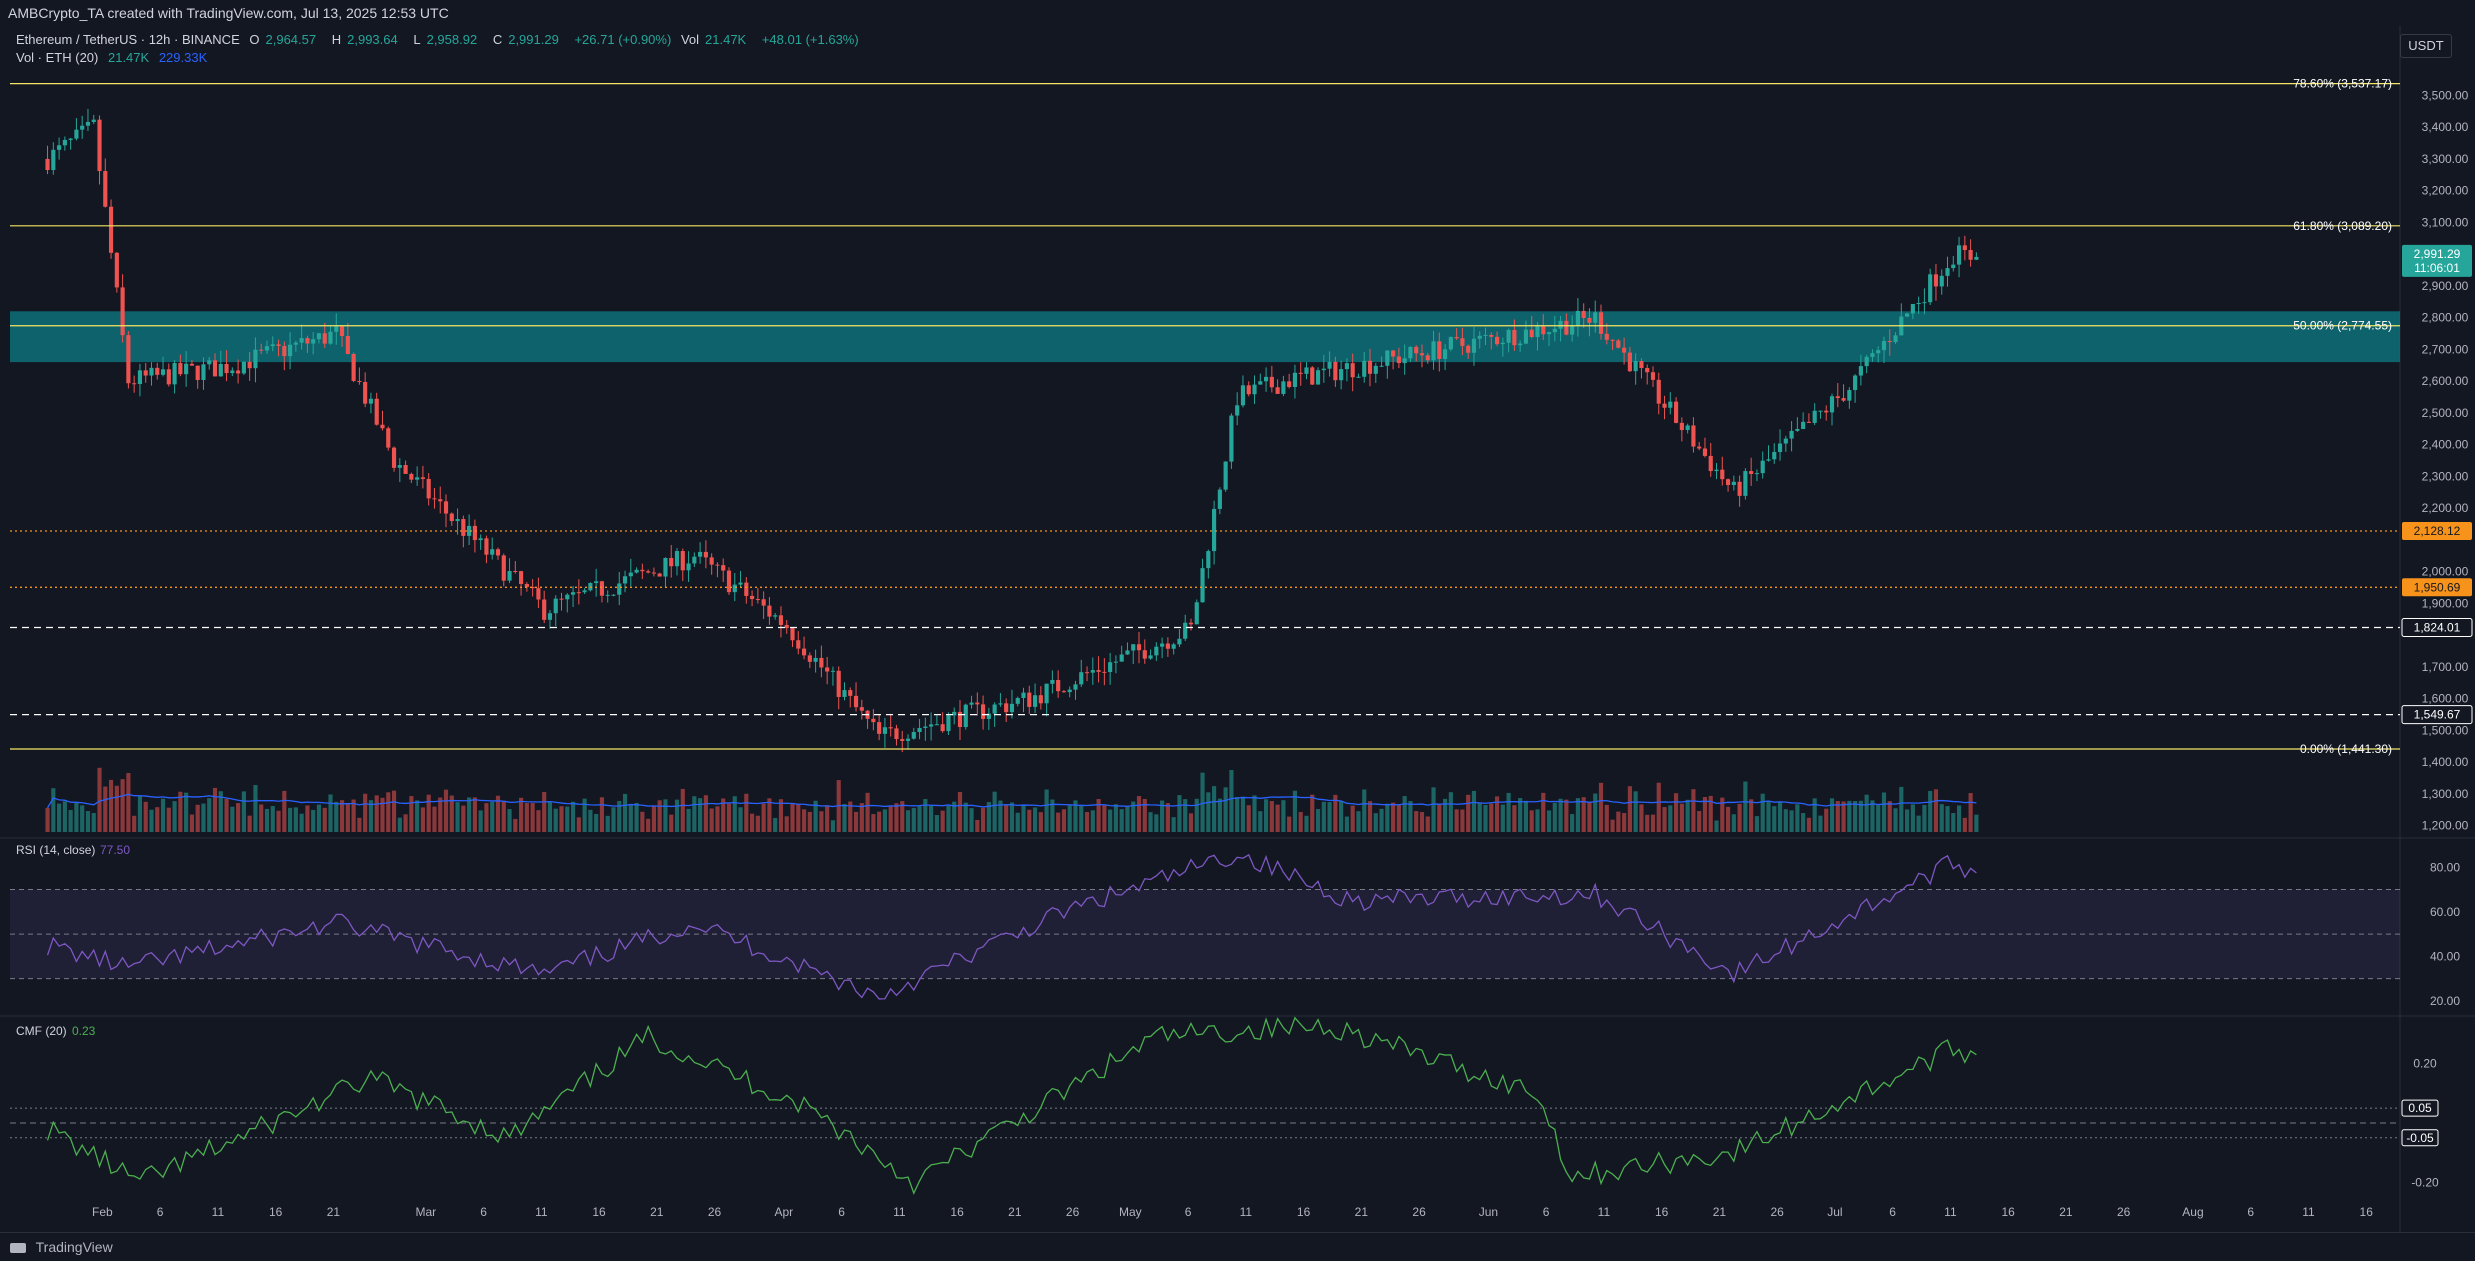 The image size is (2475, 1261). What do you see at coordinates (55, 850) in the screenshot?
I see `rsi-label: RSI (14, close)` at bounding box center [55, 850].